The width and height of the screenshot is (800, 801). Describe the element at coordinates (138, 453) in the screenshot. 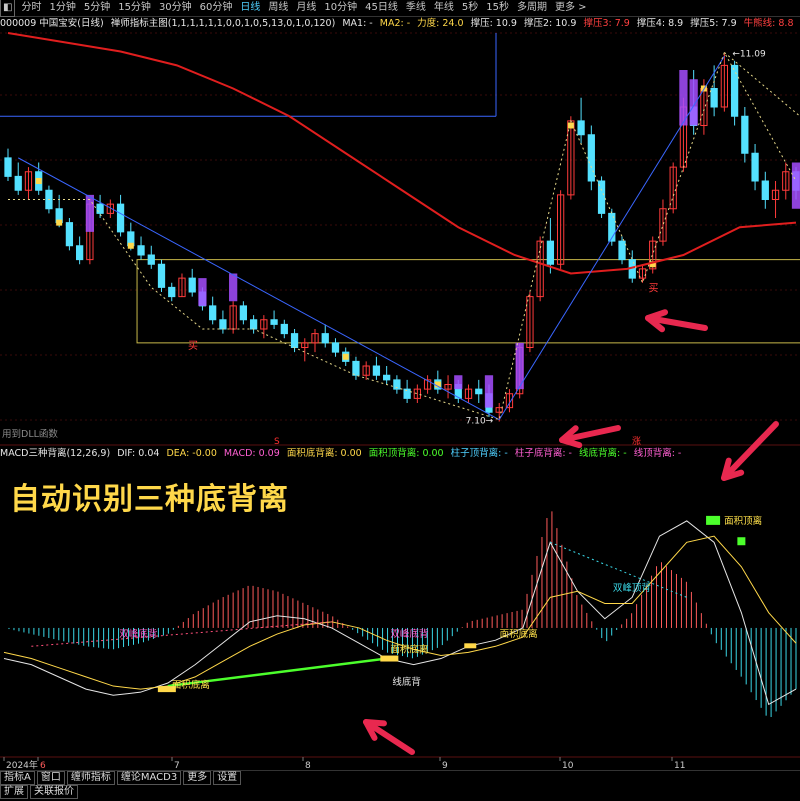

I see `dif-value: DIF: 0.04` at that location.